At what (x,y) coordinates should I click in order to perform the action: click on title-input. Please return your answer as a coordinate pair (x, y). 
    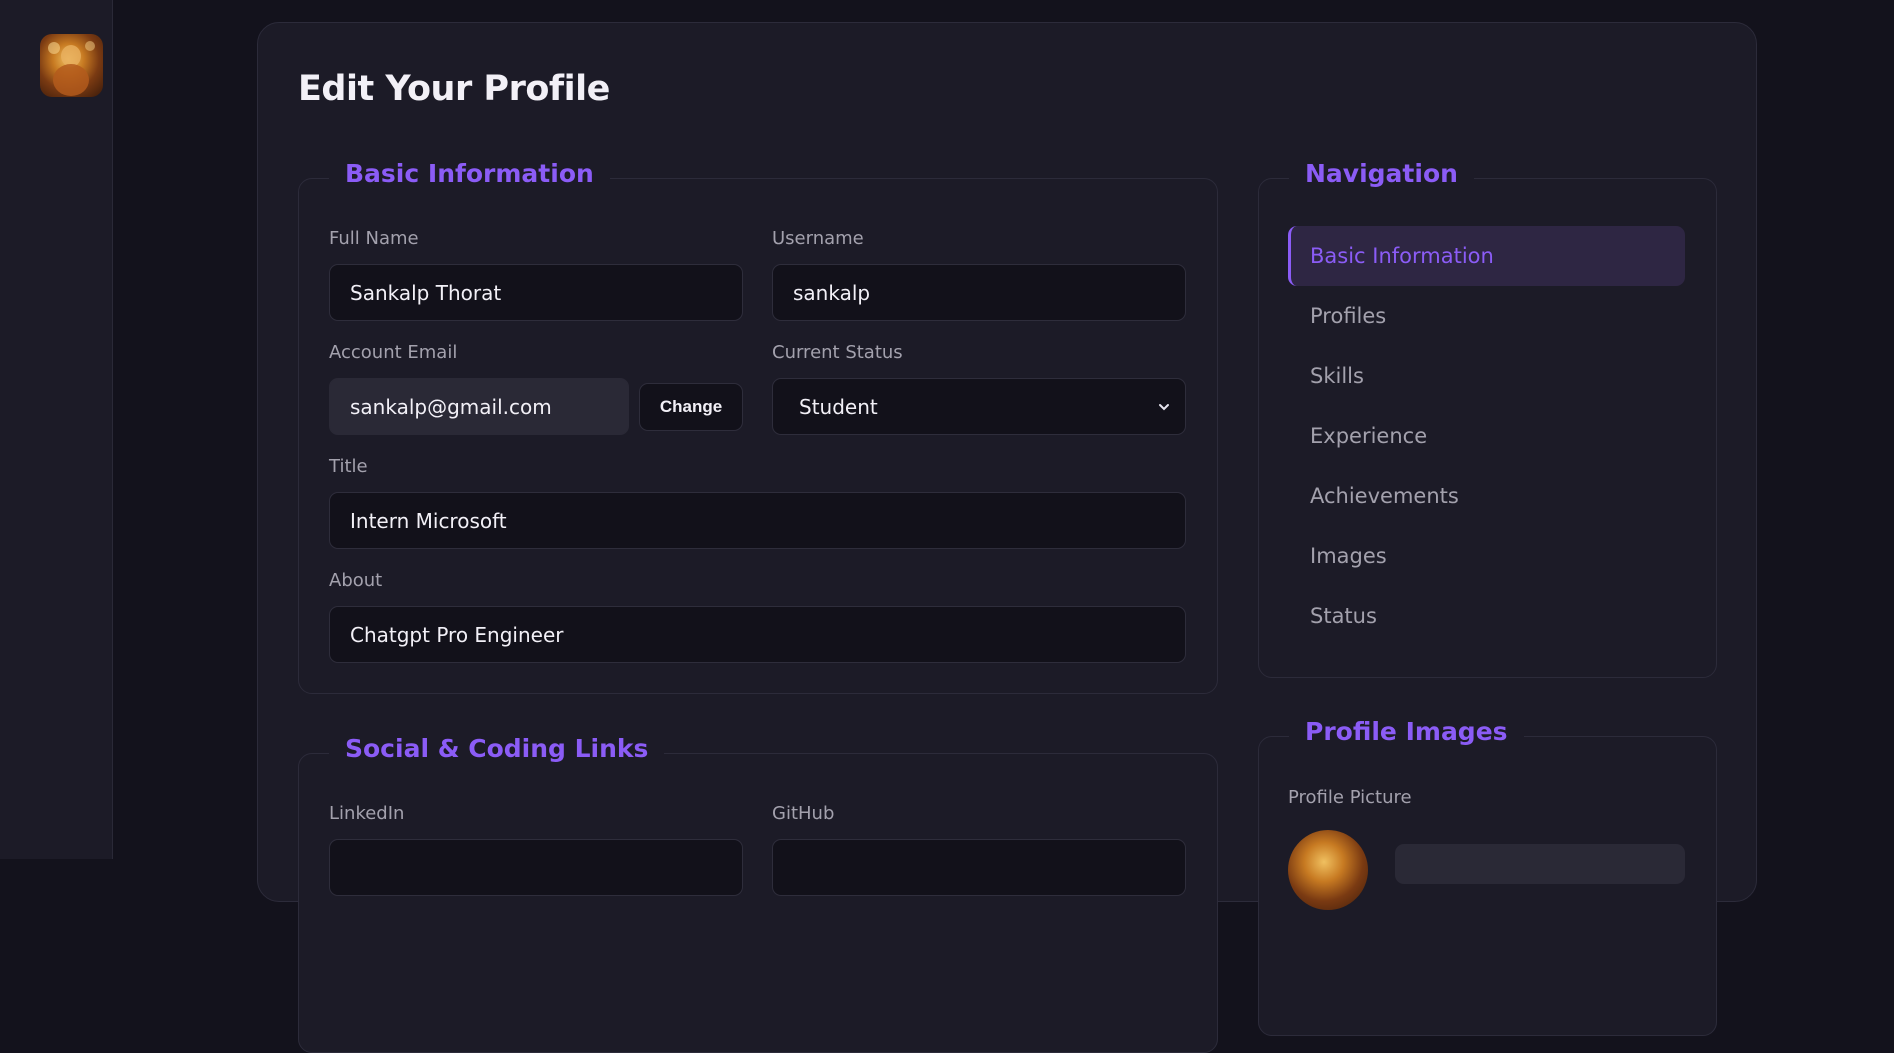
    Looking at the image, I should click on (757, 520).